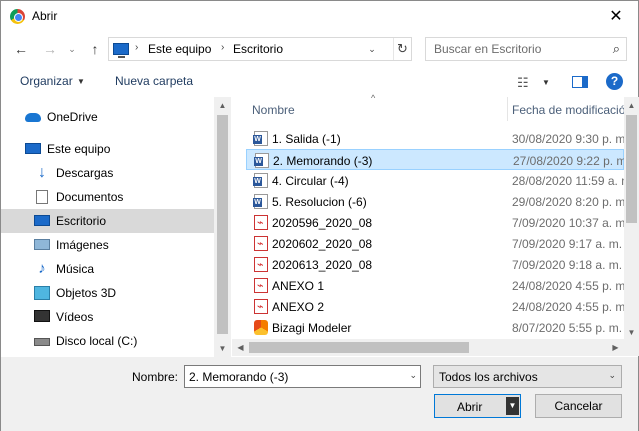  What do you see at coordinates (567, 328) in the screenshot?
I see `file-date: 8/07/2020 5:55 p. m.` at bounding box center [567, 328].